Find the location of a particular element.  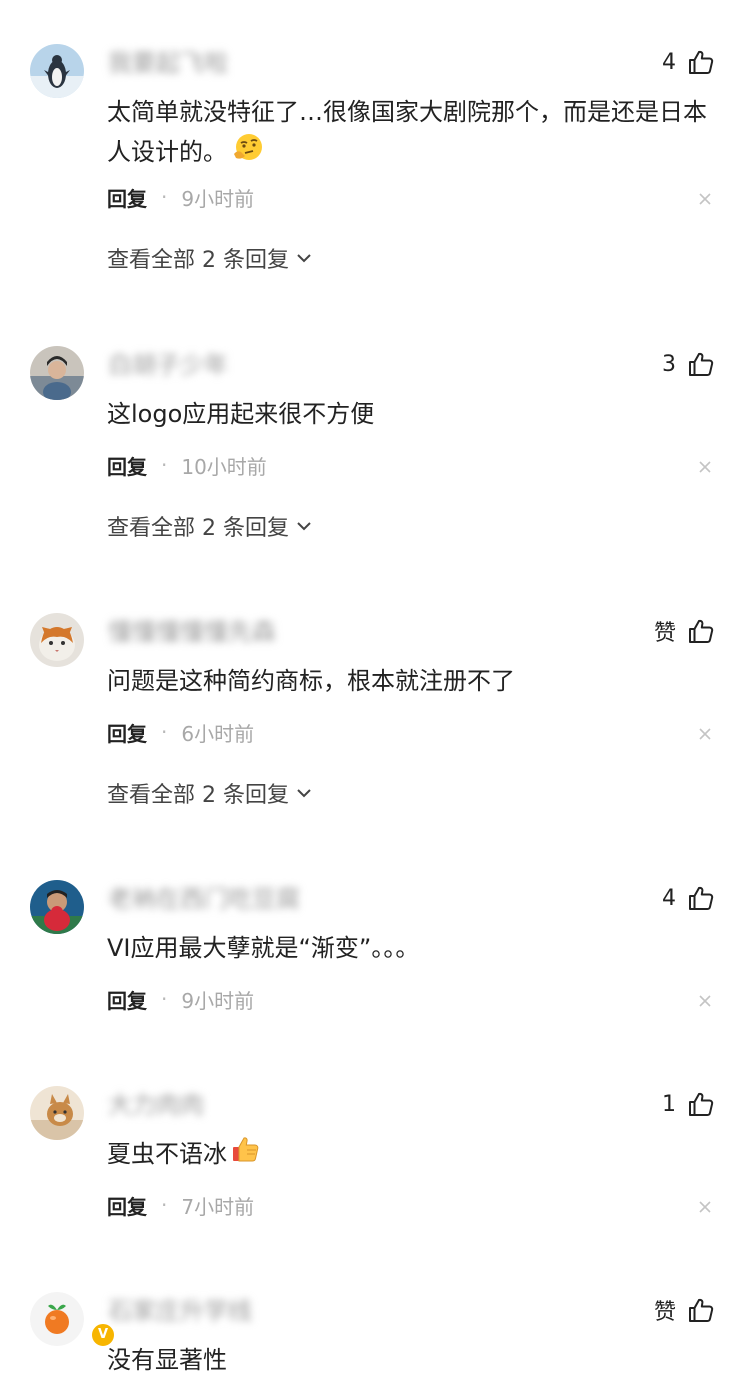

comment-meta: 回复 · 6小时前 is located at coordinates (180, 732).